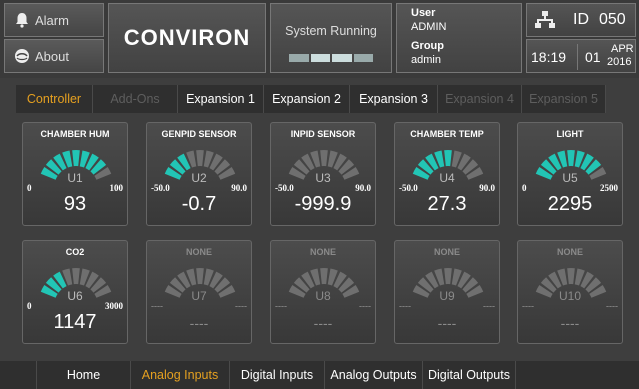 This screenshot has height=389, width=639. I want to click on gauge-card-u10: NONE U10 ---- ---- ----, so click(570, 292).